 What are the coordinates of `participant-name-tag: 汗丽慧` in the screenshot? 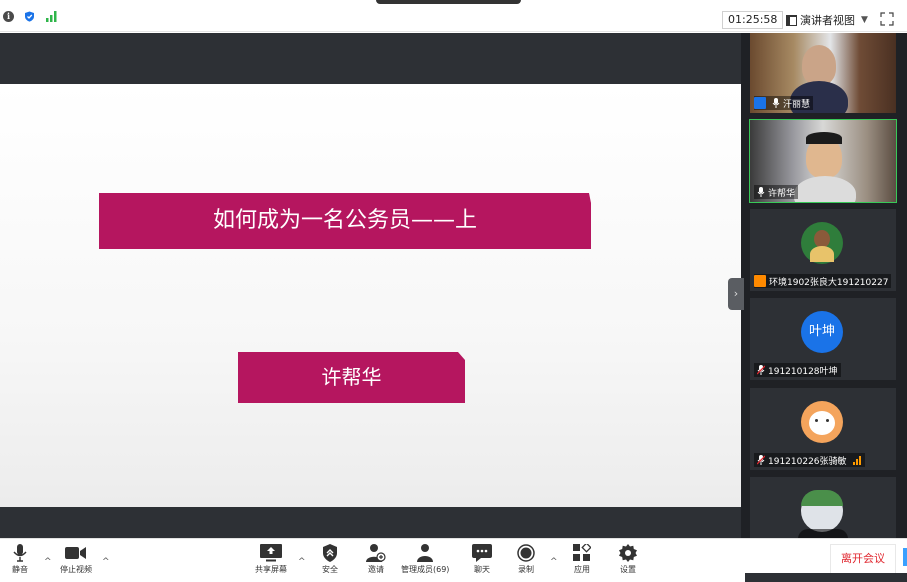 It's located at (784, 103).